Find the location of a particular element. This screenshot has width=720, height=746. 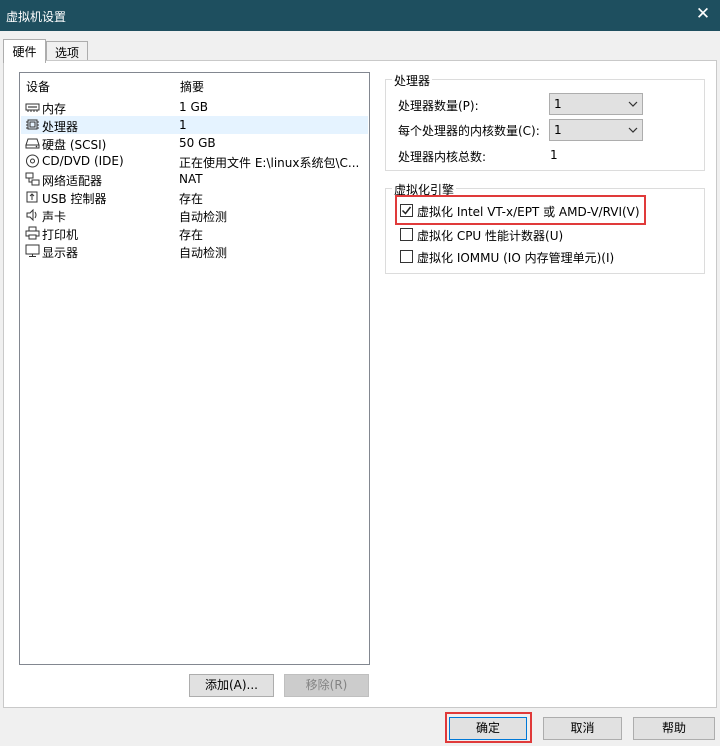

device-name: 显示器 is located at coordinates (60, 253).